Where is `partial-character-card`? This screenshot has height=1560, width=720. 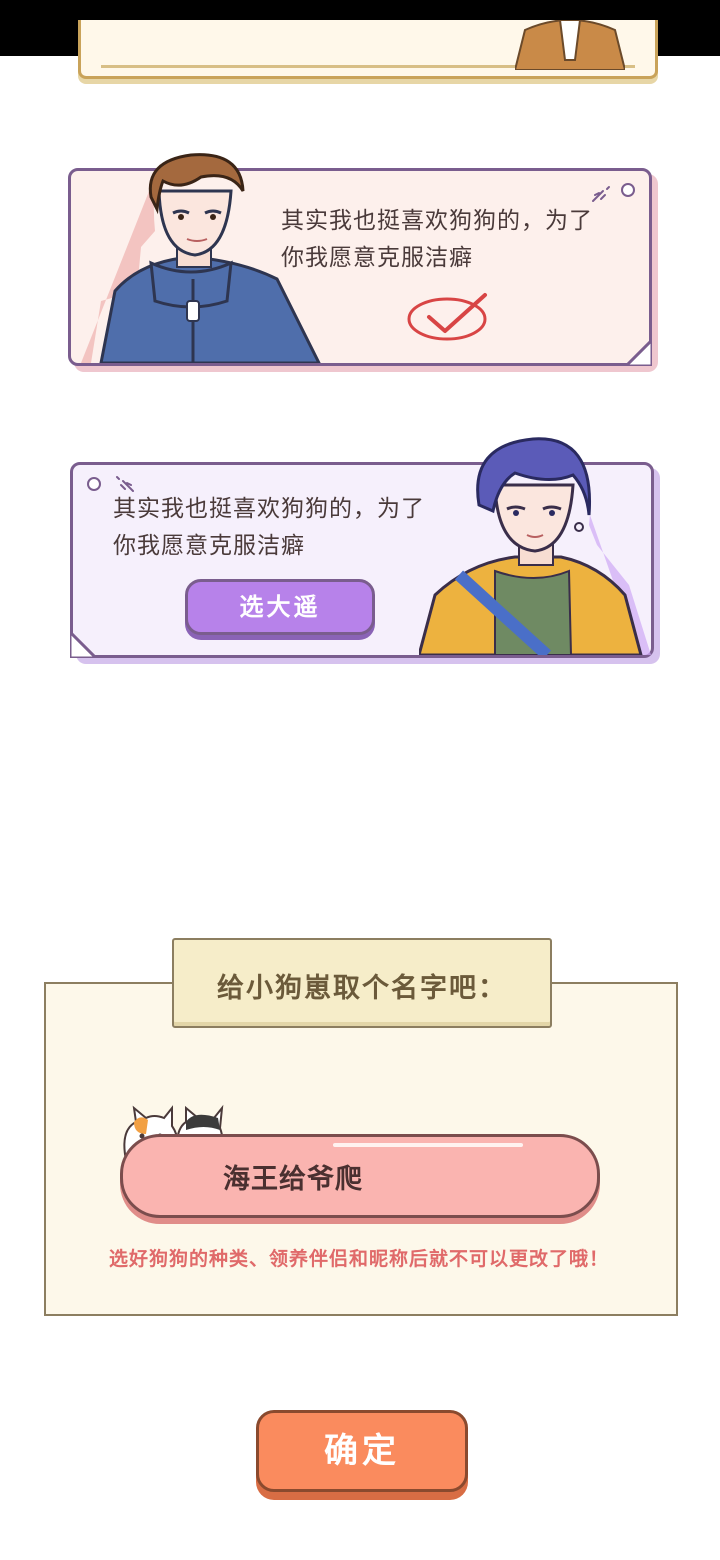 partial-character-card is located at coordinates (368, 49).